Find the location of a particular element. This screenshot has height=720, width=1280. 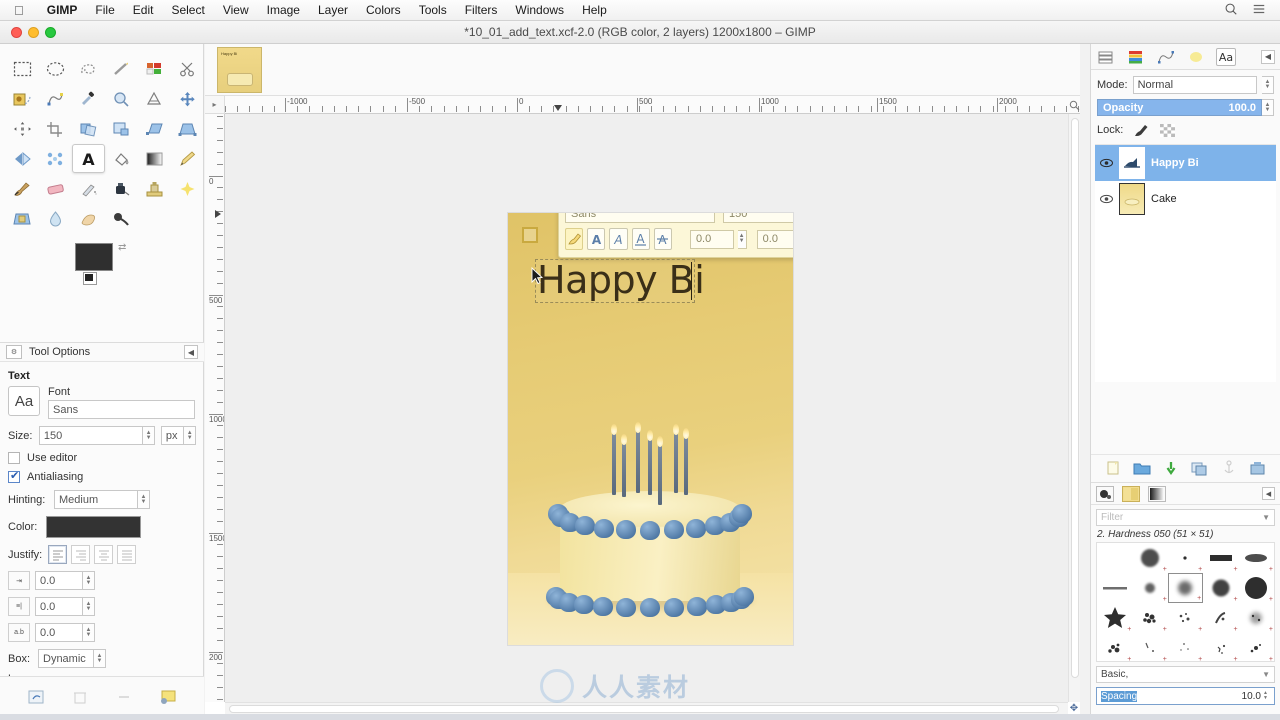

size-unit-select: px is located at coordinates (172, 435).